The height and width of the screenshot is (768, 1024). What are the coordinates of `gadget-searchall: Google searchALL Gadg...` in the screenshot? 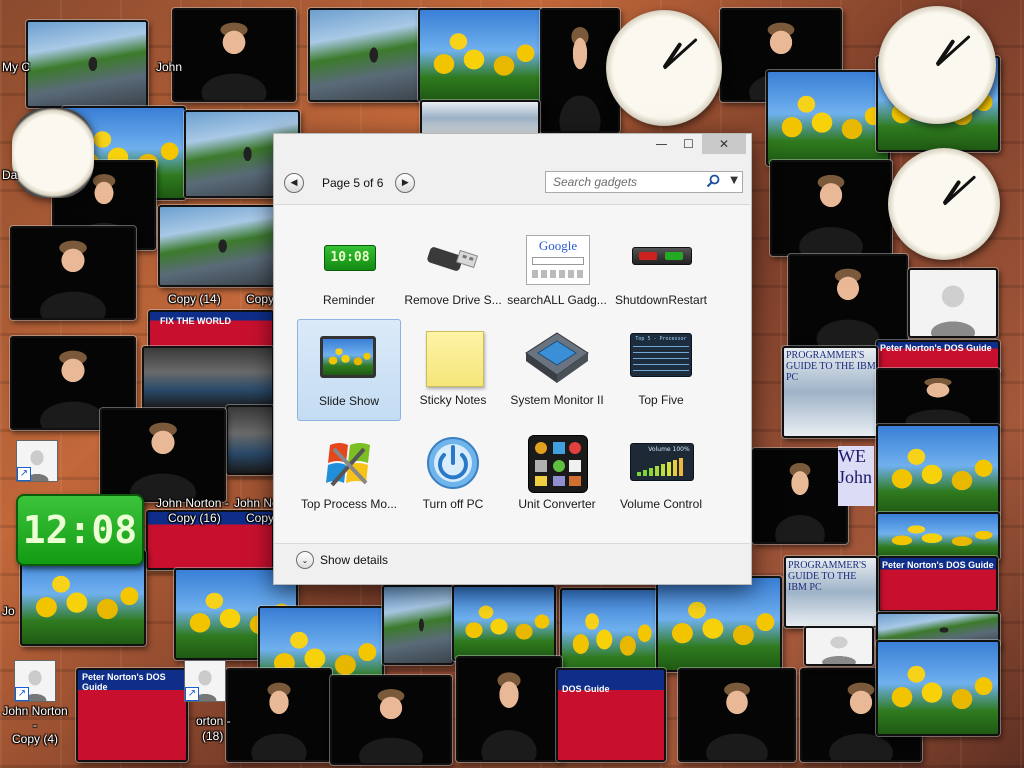 It's located at (557, 270).